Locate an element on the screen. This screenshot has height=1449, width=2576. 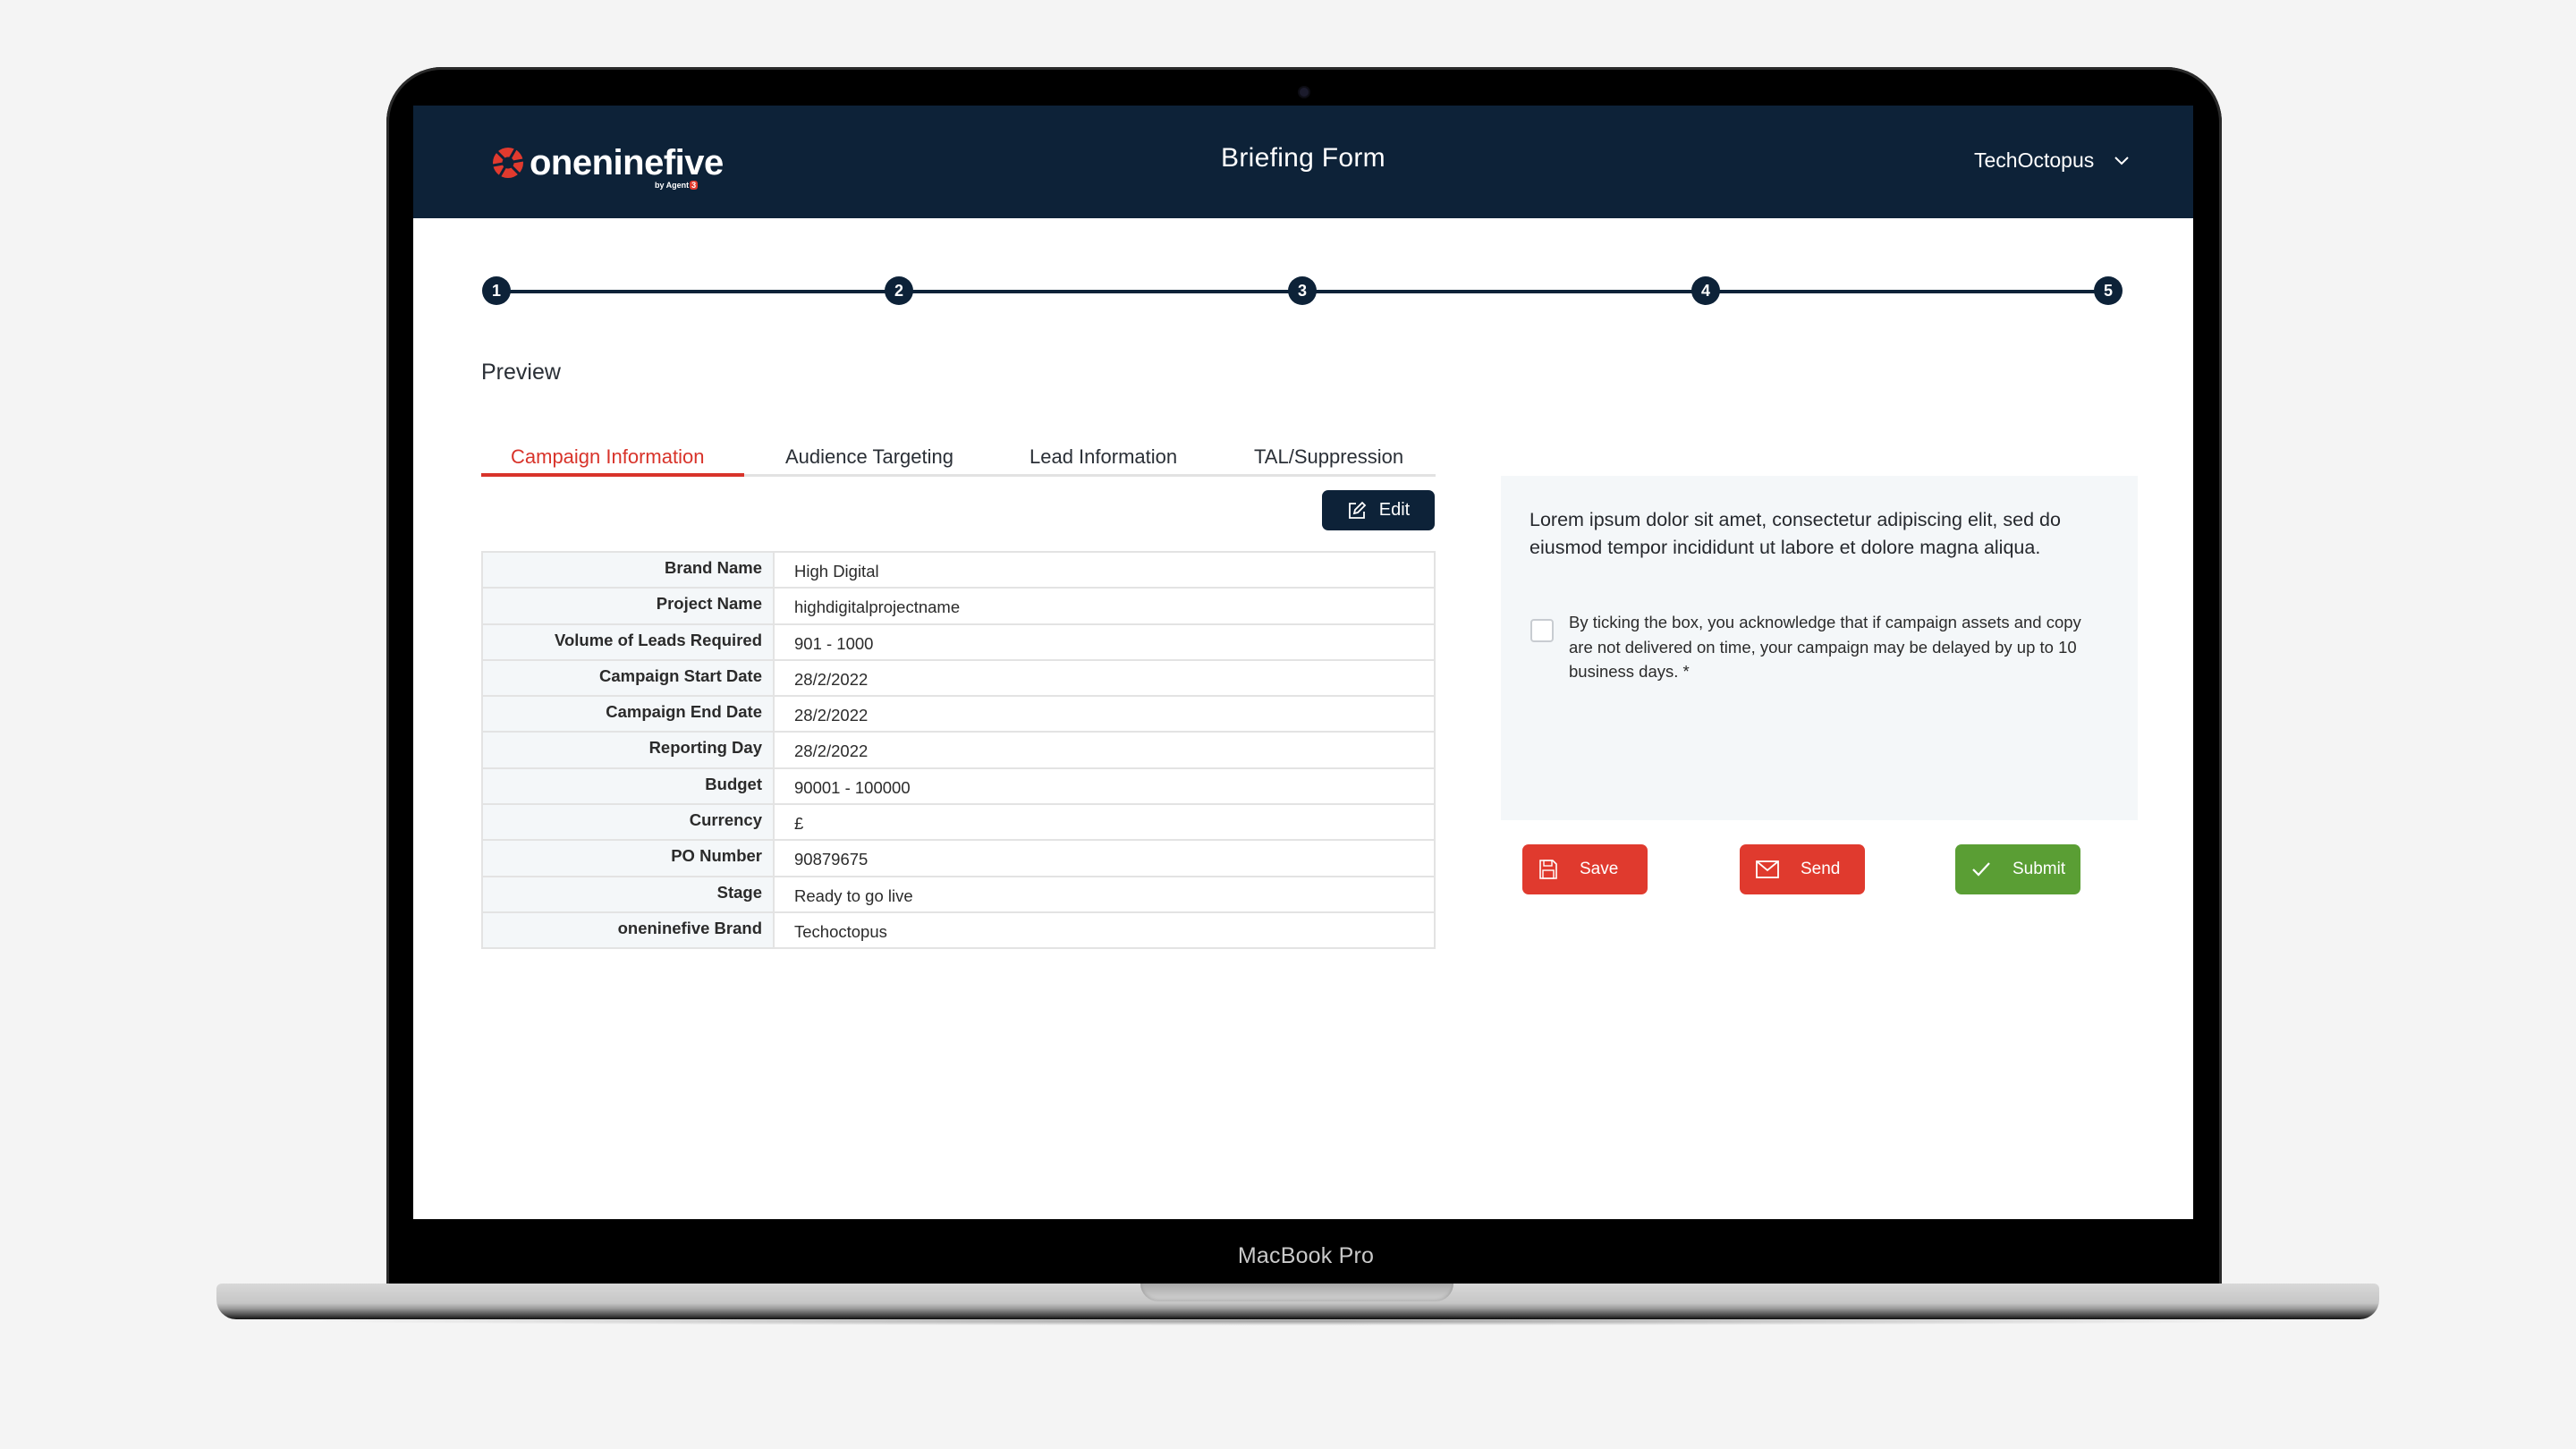
save-button: Save is located at coordinates (1585, 869).